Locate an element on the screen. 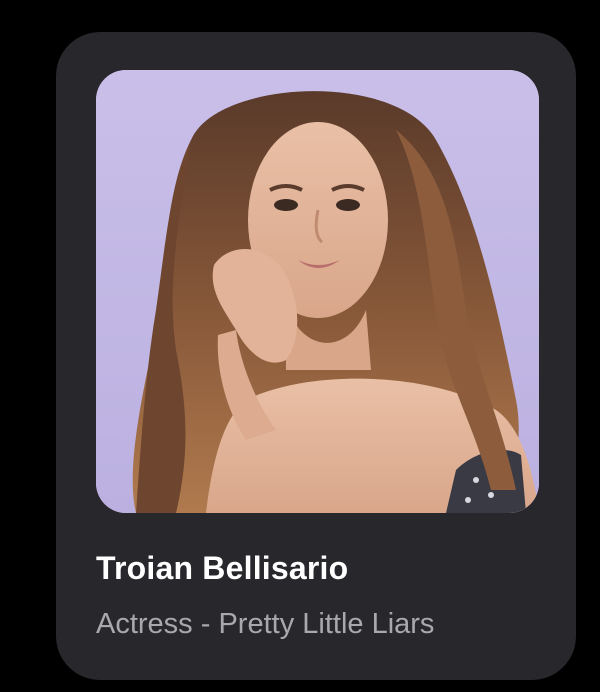 Image resolution: width=600 pixels, height=692 pixels. profile-subtitle: Actress - Pretty Little Liars is located at coordinates (265, 624).